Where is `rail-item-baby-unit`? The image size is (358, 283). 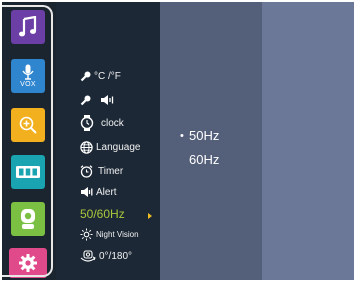 rail-item-baby-unit is located at coordinates (28, 219).